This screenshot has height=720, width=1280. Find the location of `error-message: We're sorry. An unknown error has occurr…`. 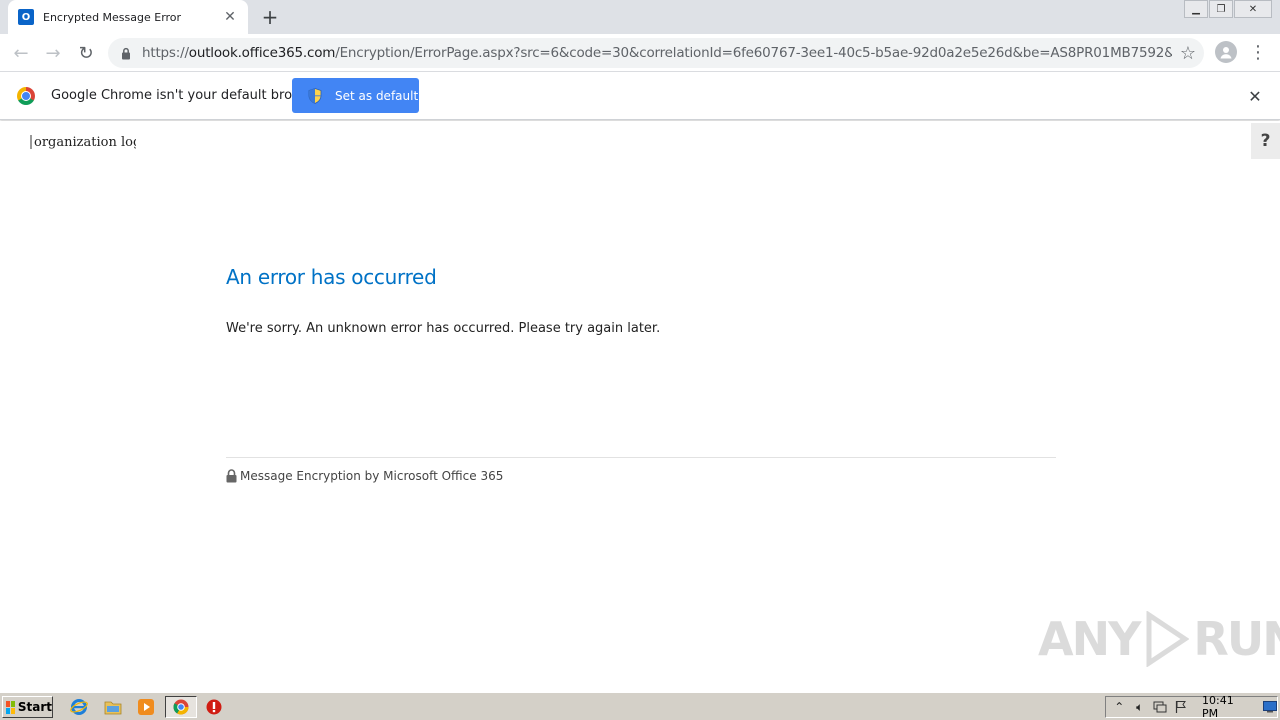

error-message: We're sorry. An unknown error has occurr… is located at coordinates (443, 328).